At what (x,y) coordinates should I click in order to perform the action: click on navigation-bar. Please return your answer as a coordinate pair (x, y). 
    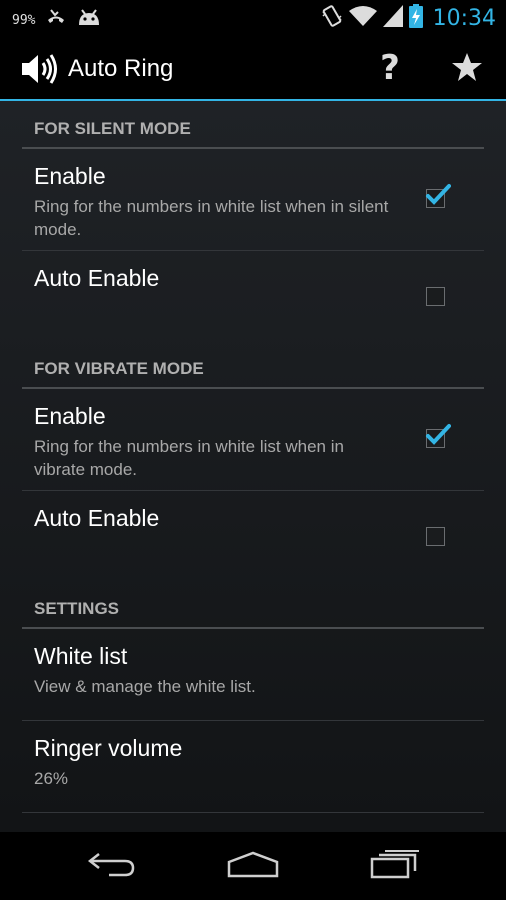
    Looking at the image, I should click on (253, 866).